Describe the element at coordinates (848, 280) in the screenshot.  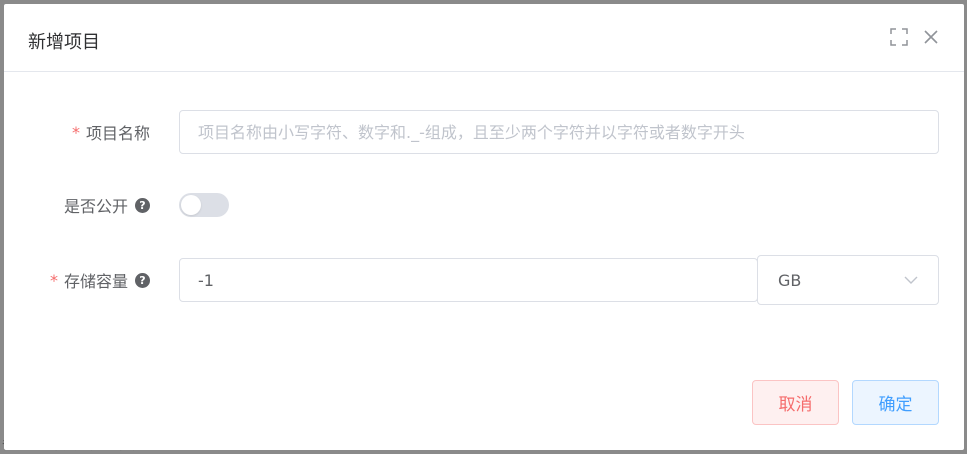
I see `storage-unit-select: GB` at that location.